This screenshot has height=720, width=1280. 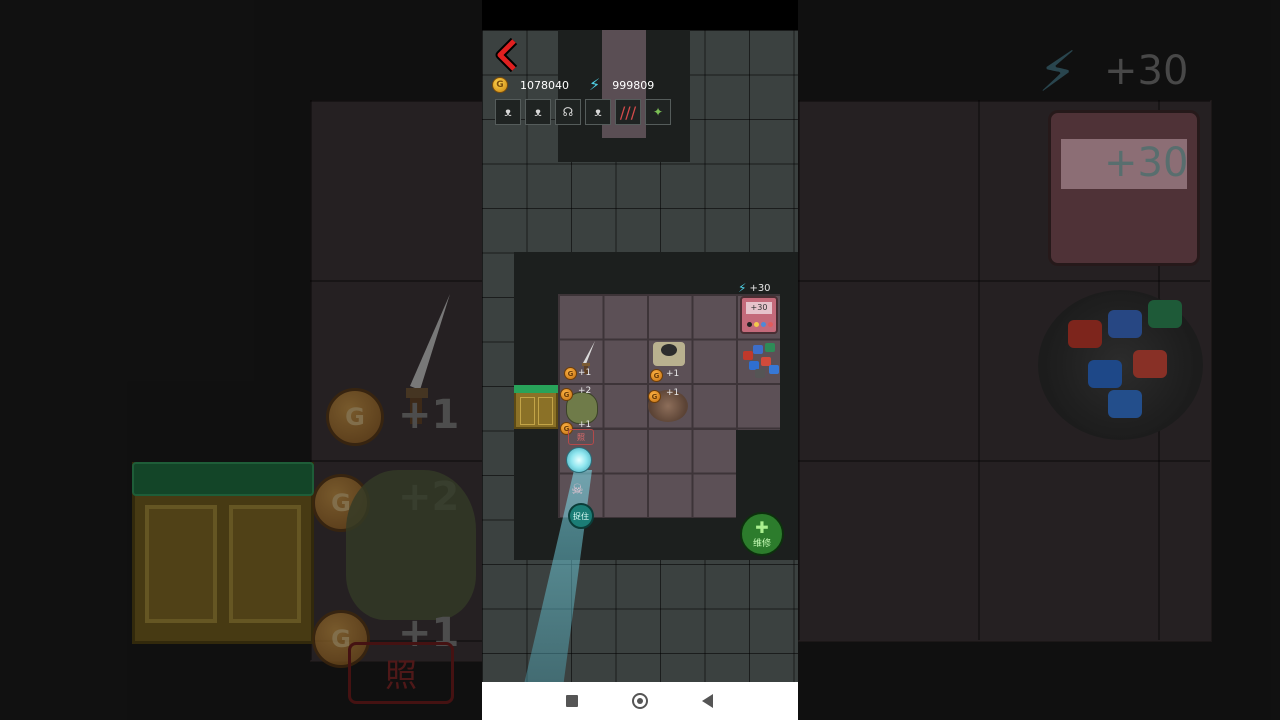 What do you see at coordinates (761, 543) in the screenshot?
I see `repair-label: 维修` at bounding box center [761, 543].